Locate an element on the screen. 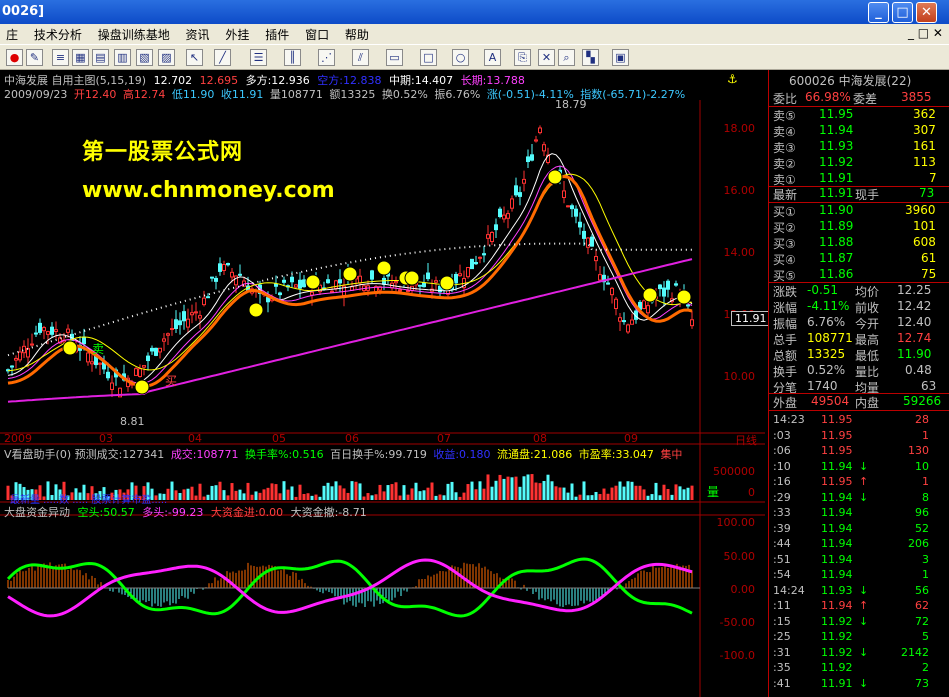 The width and height of the screenshot is (949, 697). tick-row: :15 11.92 ↓ 72 is located at coordinates (859, 622).